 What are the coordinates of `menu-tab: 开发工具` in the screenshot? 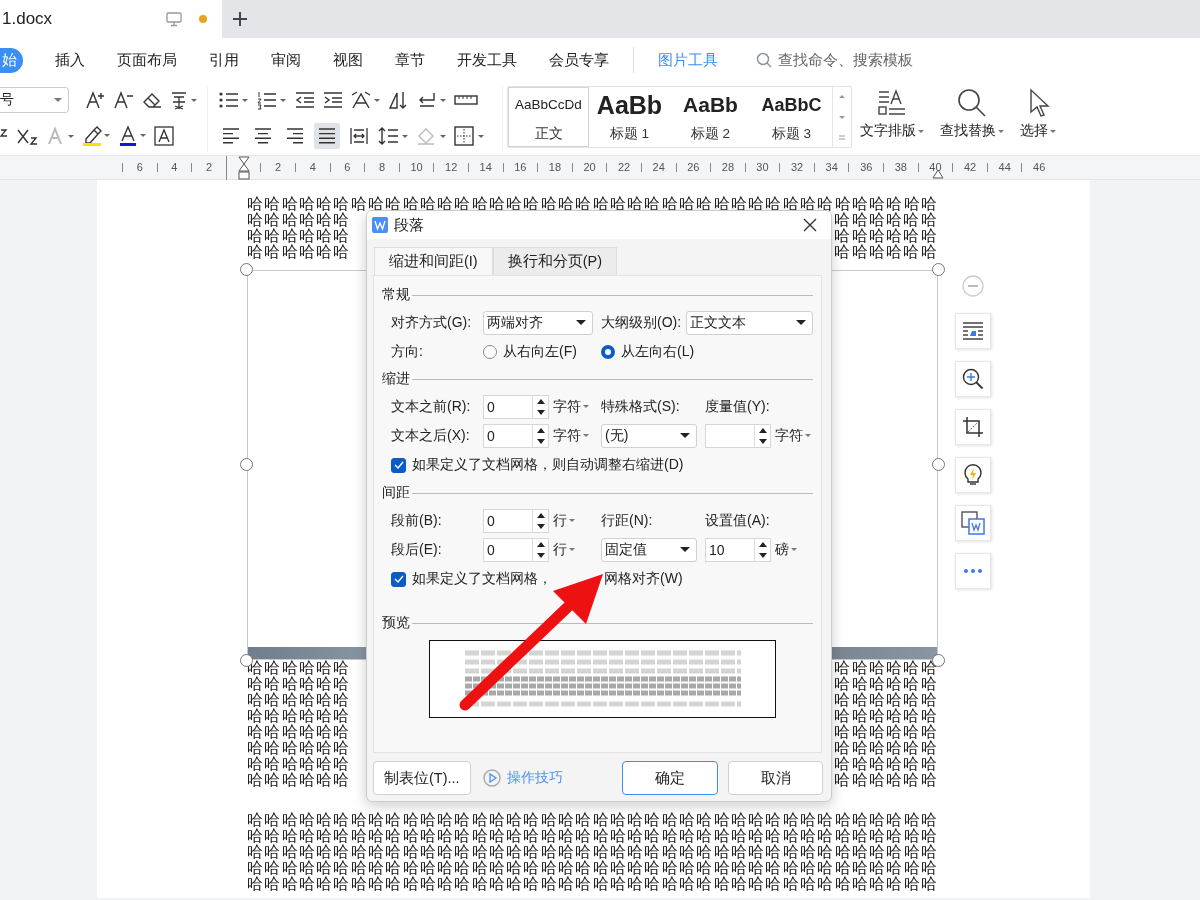 It's located at (487, 60).